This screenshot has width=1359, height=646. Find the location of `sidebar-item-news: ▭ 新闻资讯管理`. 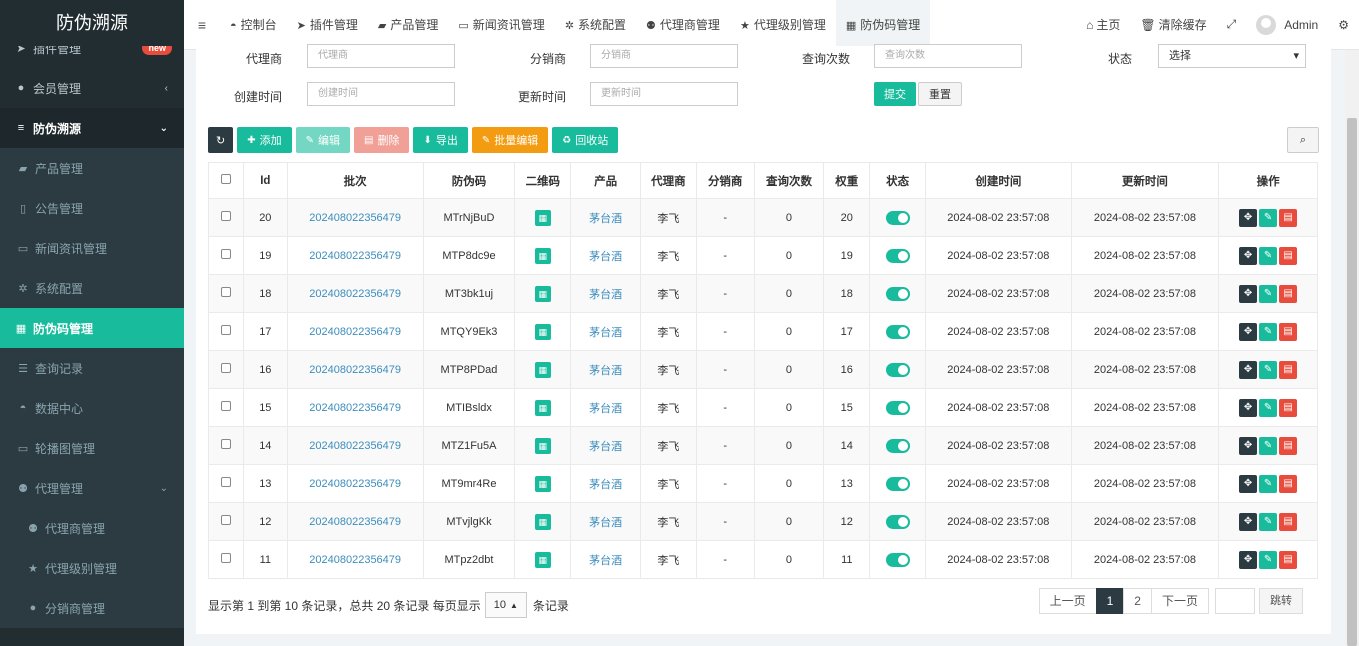

sidebar-item-news: ▭ 新闻资讯管理 is located at coordinates (92, 248).